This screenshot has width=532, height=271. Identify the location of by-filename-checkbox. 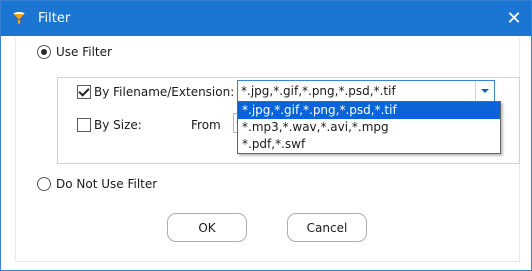
(84, 92).